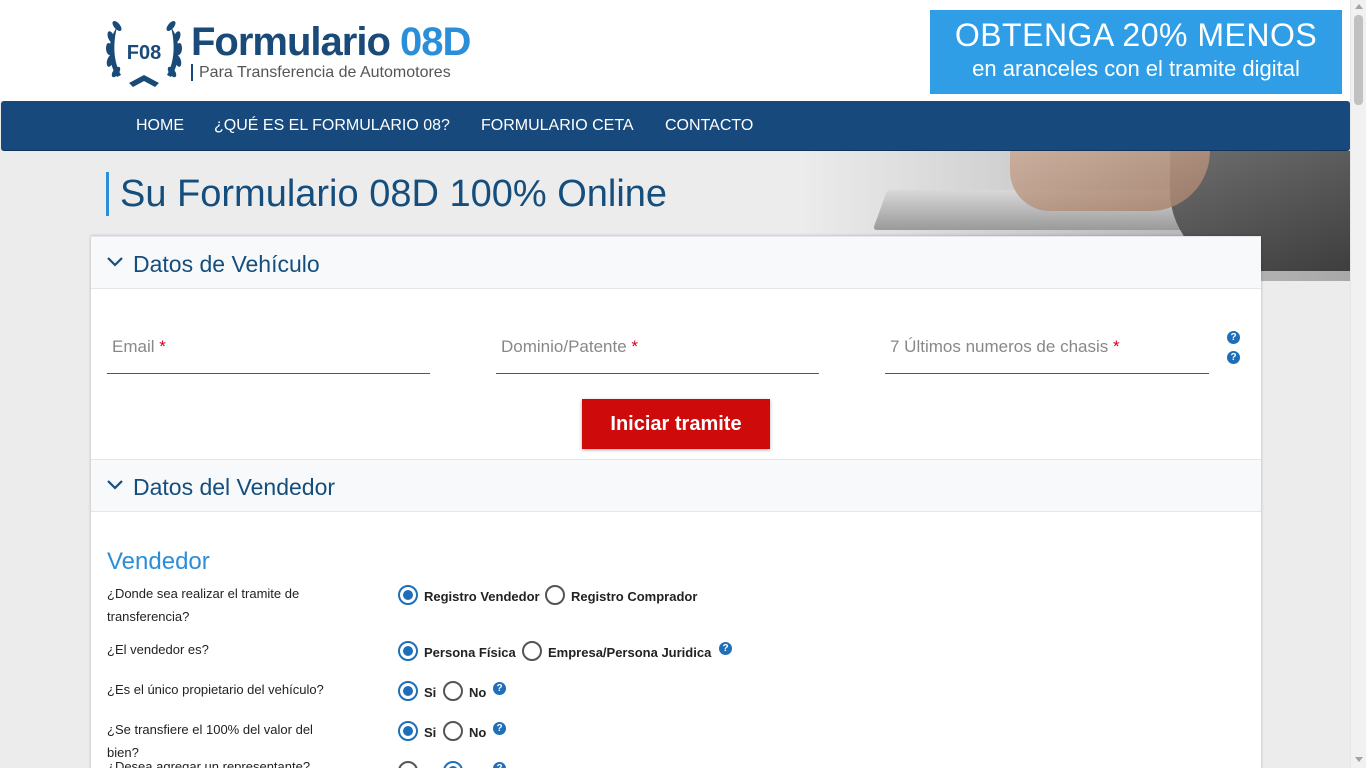  I want to click on laurel-logo-icon: F08, so click(144, 53).